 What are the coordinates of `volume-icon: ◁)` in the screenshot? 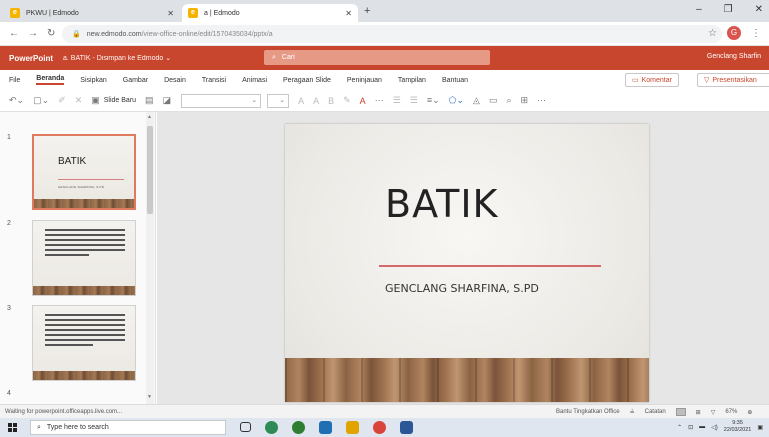 It's located at (714, 427).